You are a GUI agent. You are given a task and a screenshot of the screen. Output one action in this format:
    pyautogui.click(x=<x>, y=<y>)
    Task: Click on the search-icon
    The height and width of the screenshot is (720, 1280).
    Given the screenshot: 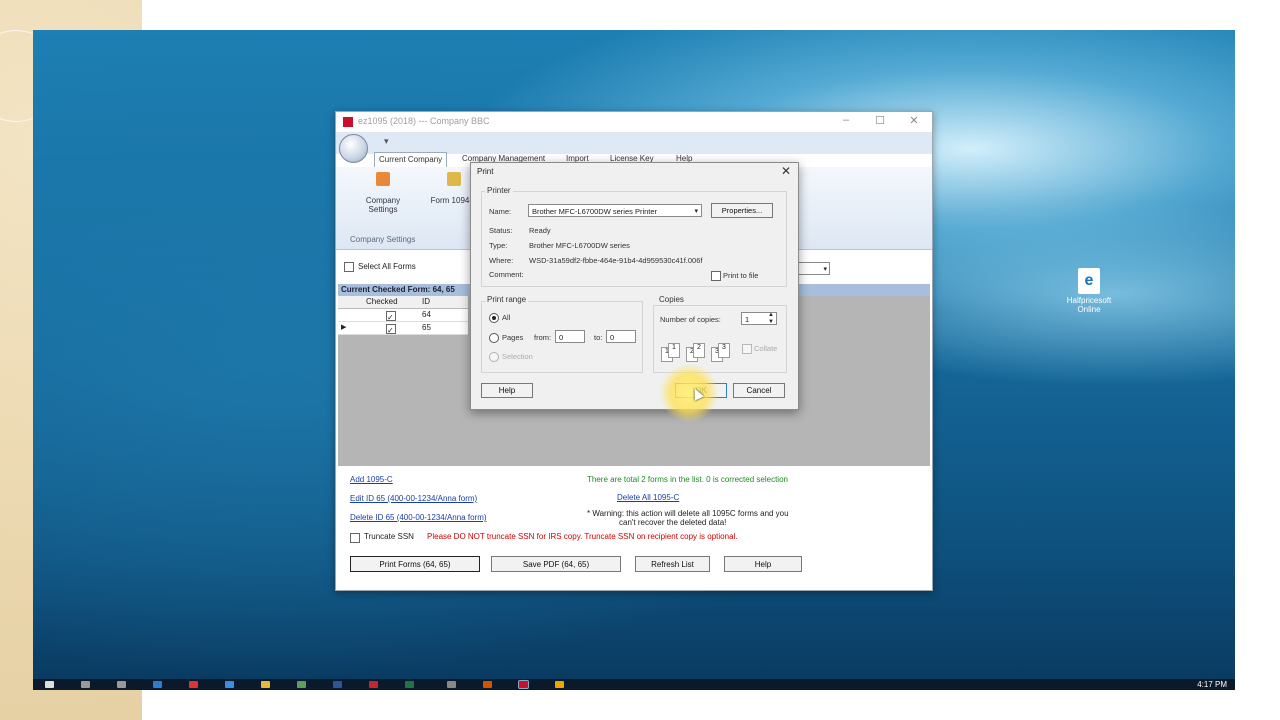 What is the action you would take?
    pyautogui.click(x=85, y=684)
    